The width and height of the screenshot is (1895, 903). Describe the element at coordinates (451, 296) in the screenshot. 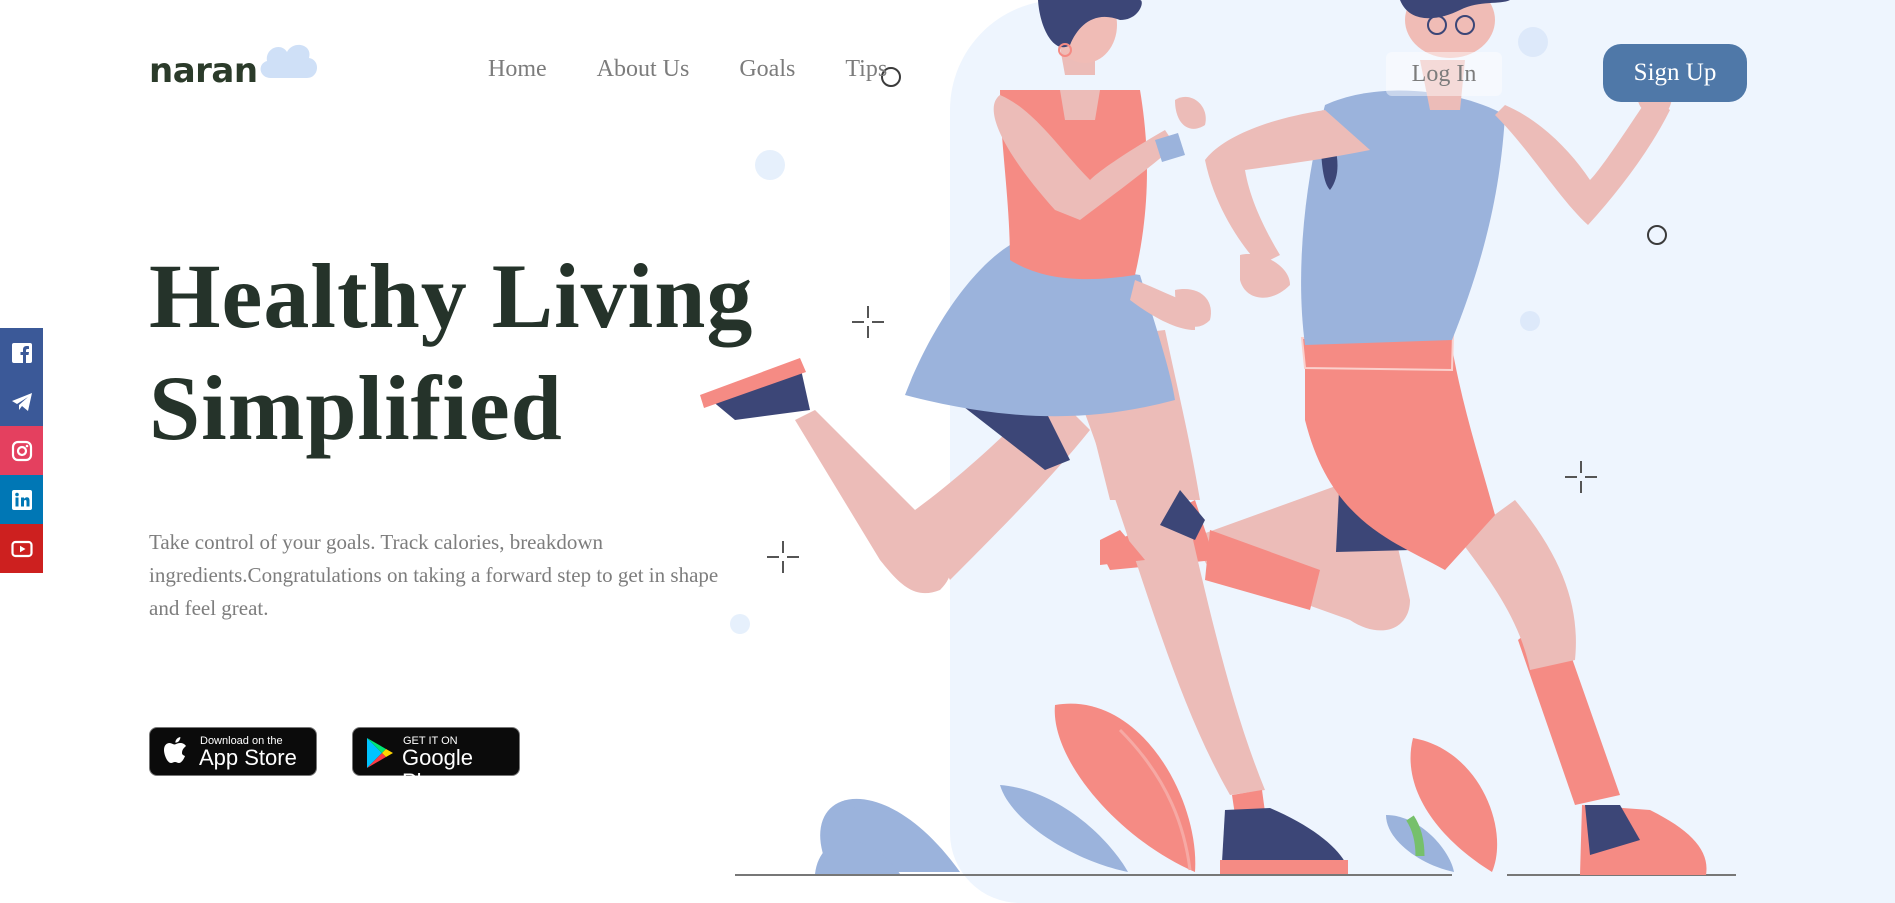

I see `hero-title-line1: Healthy Living` at that location.